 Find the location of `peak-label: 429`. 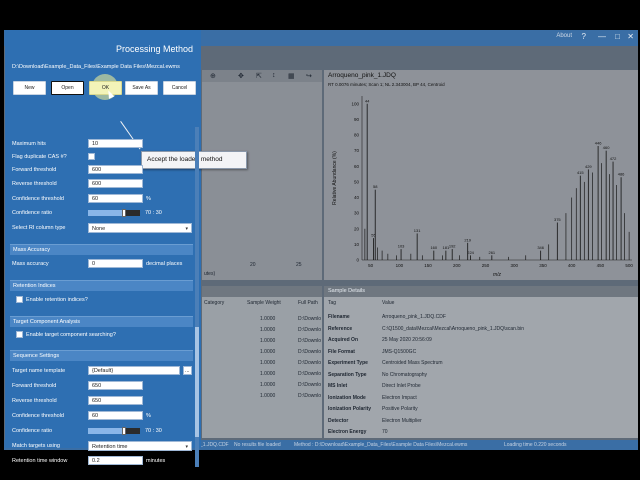

peak-label: 429 is located at coordinates (588, 166).